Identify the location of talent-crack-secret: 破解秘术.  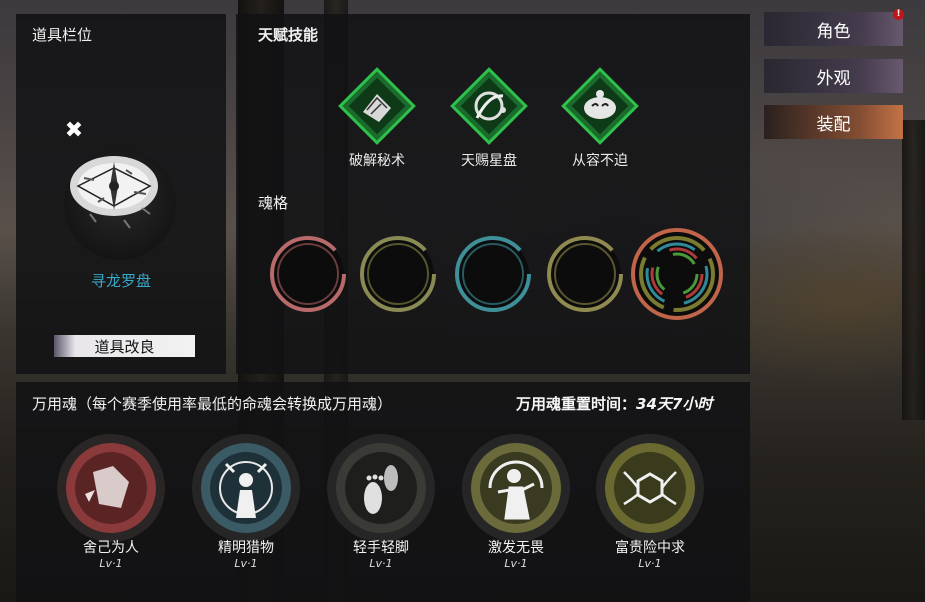
(377, 117).